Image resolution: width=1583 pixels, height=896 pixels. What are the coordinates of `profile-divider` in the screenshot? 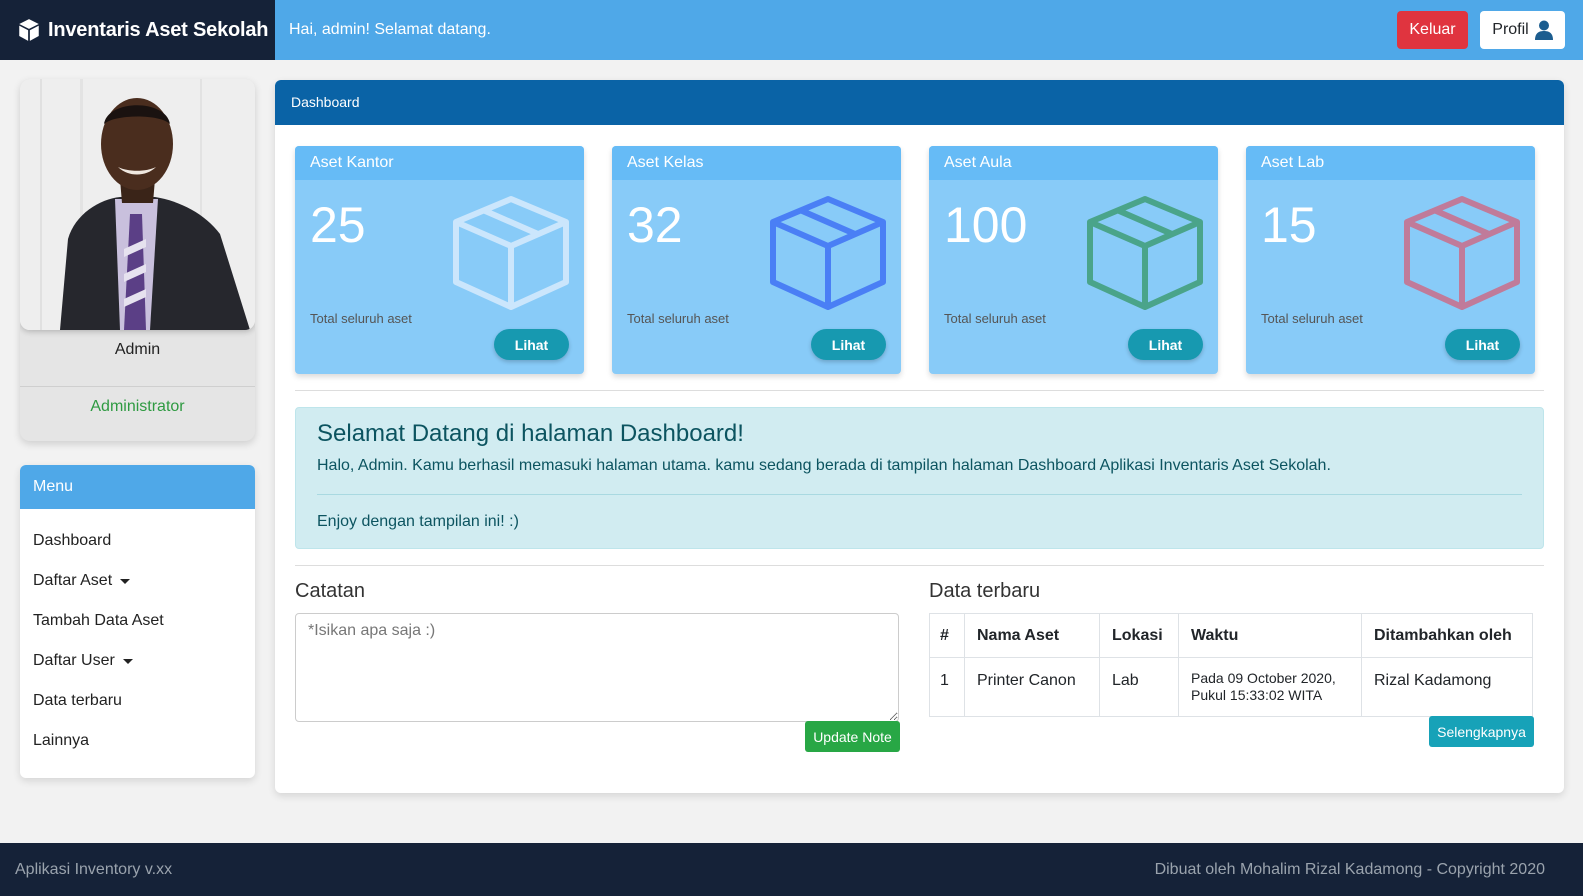 It's located at (137, 386).